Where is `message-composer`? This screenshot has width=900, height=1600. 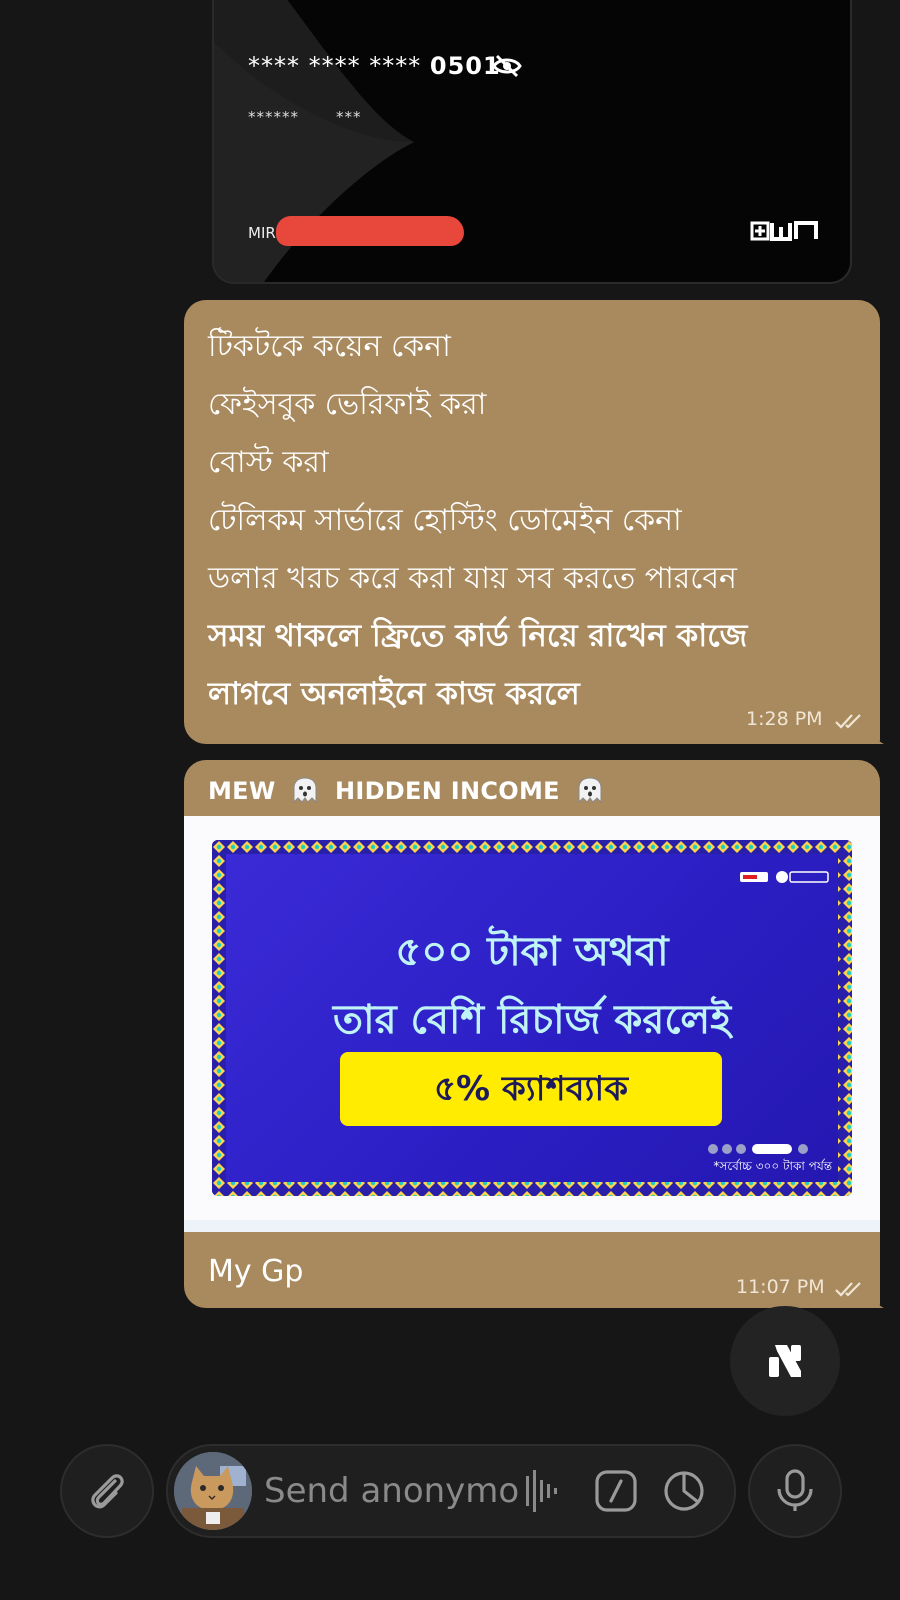
message-composer is located at coordinates (451, 1491).